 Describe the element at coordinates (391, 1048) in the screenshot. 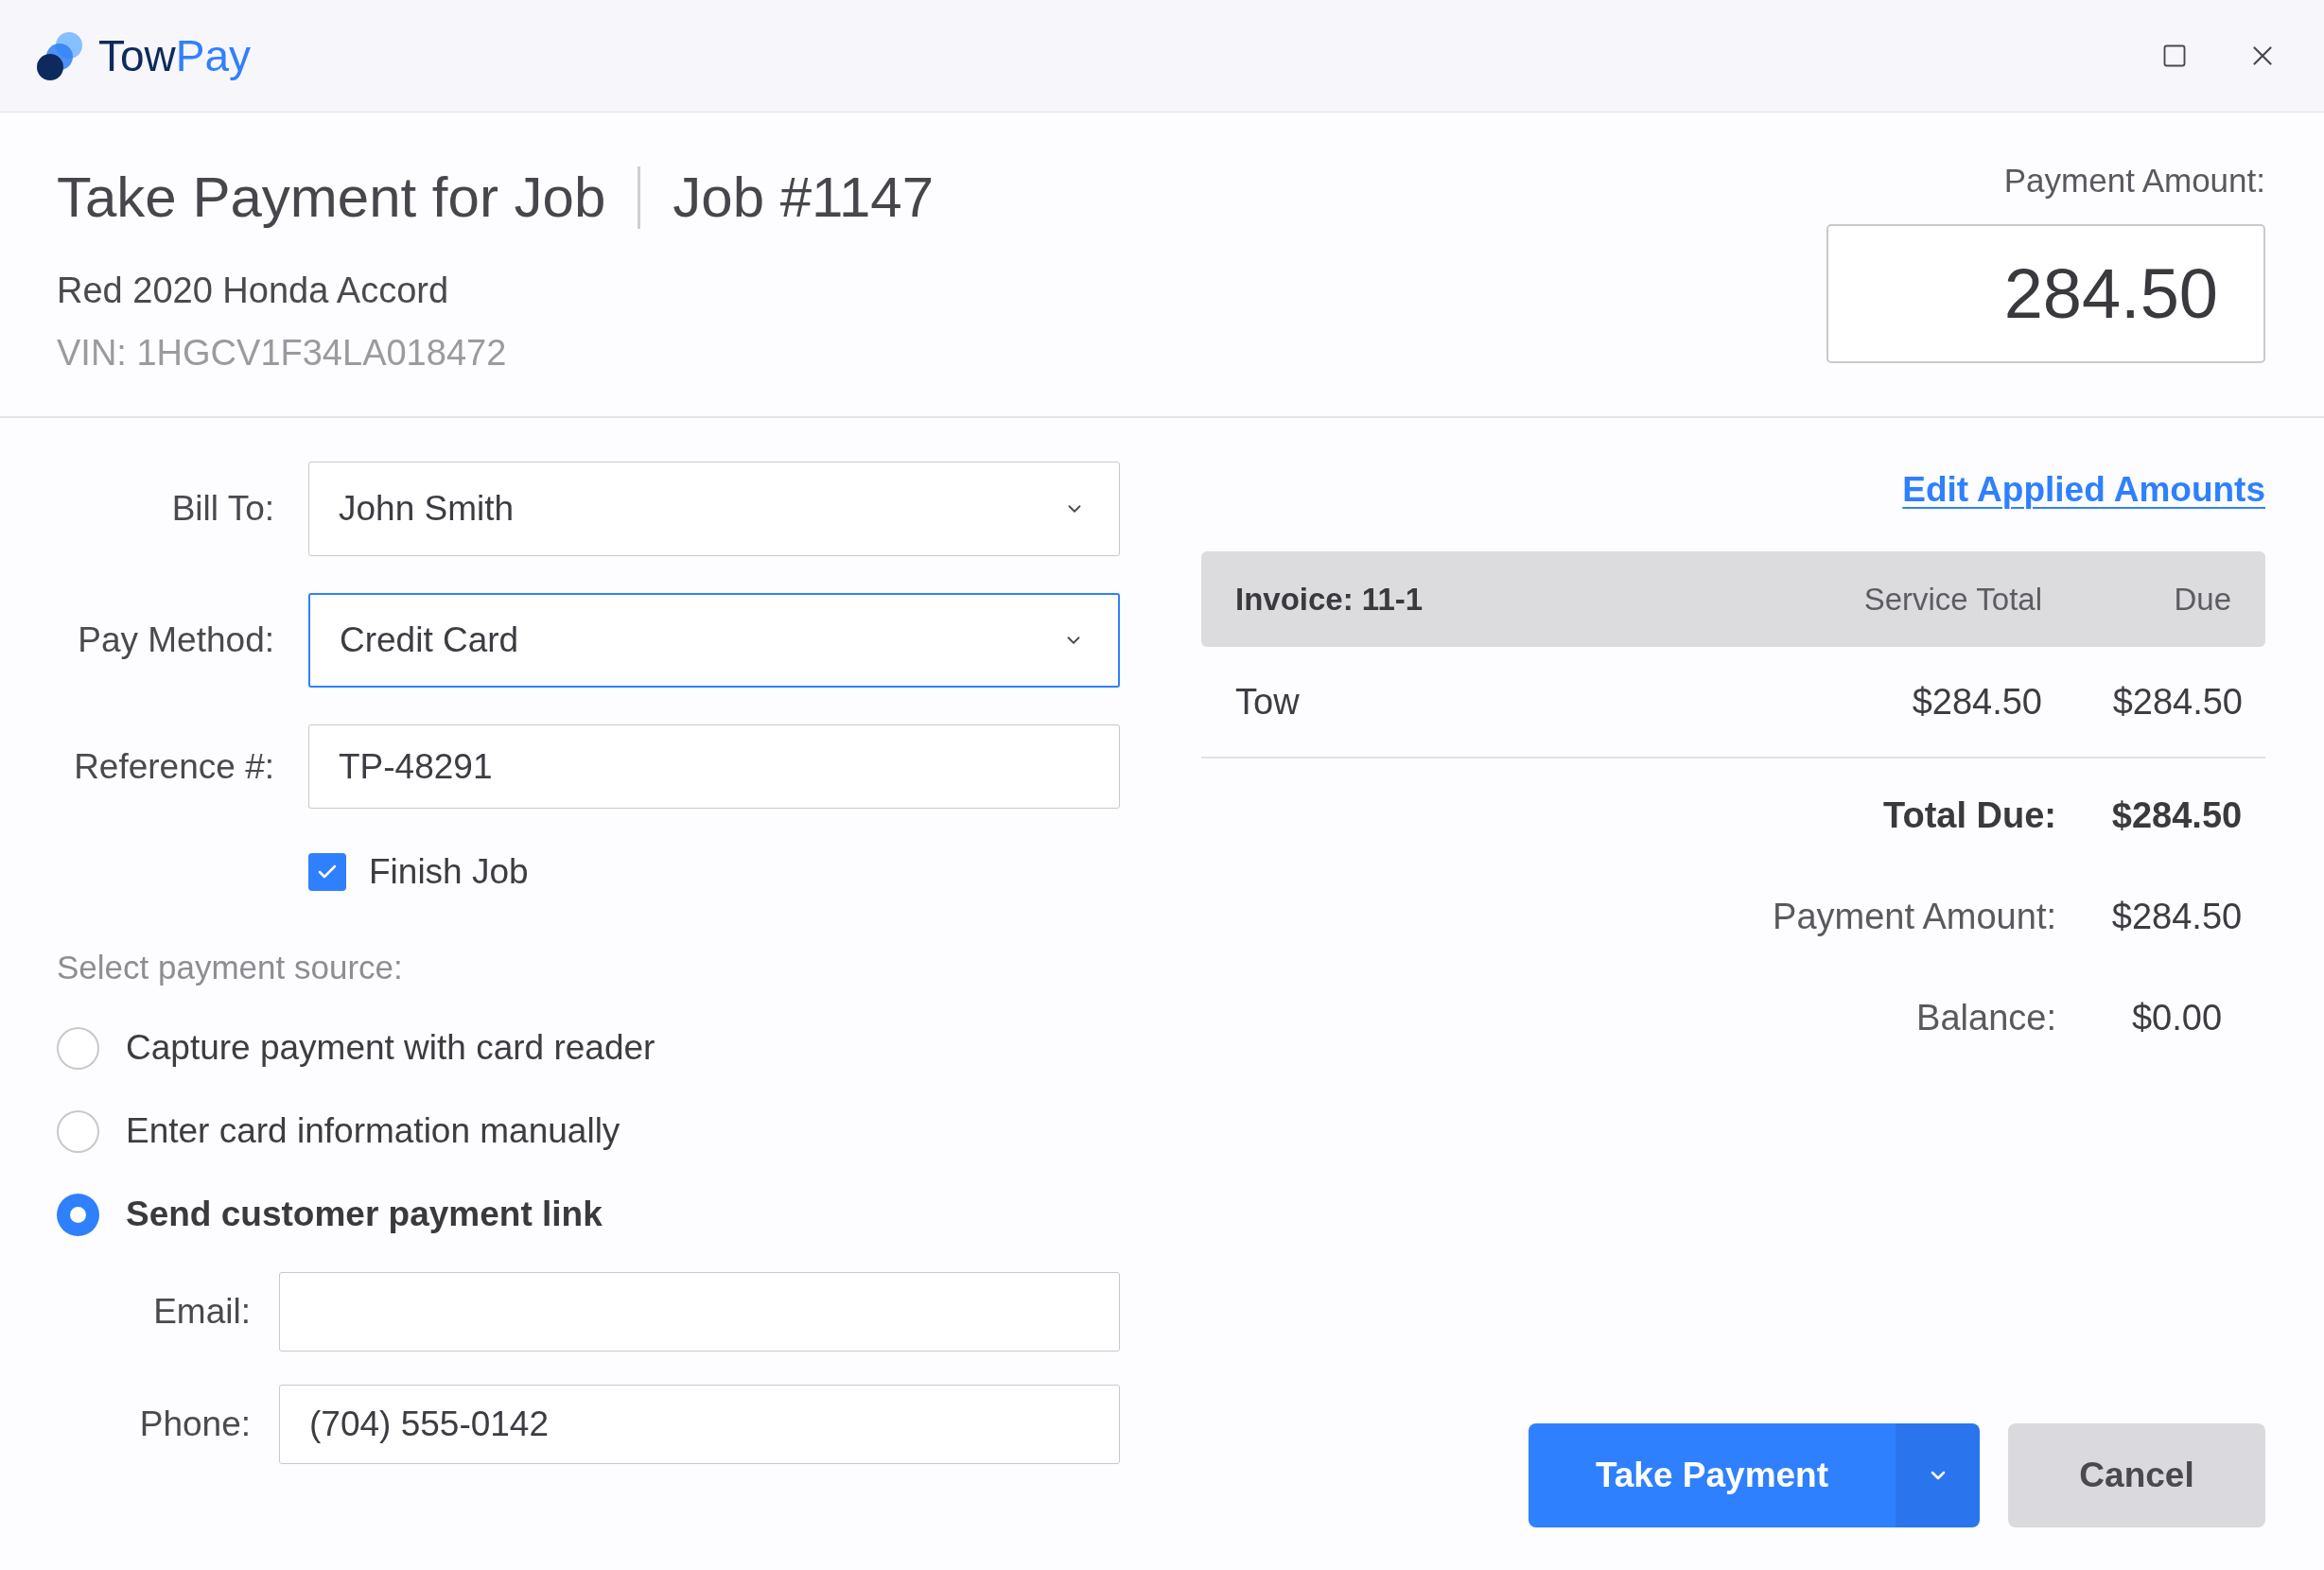

I see `radio-label: Capture payment with card reader` at that location.